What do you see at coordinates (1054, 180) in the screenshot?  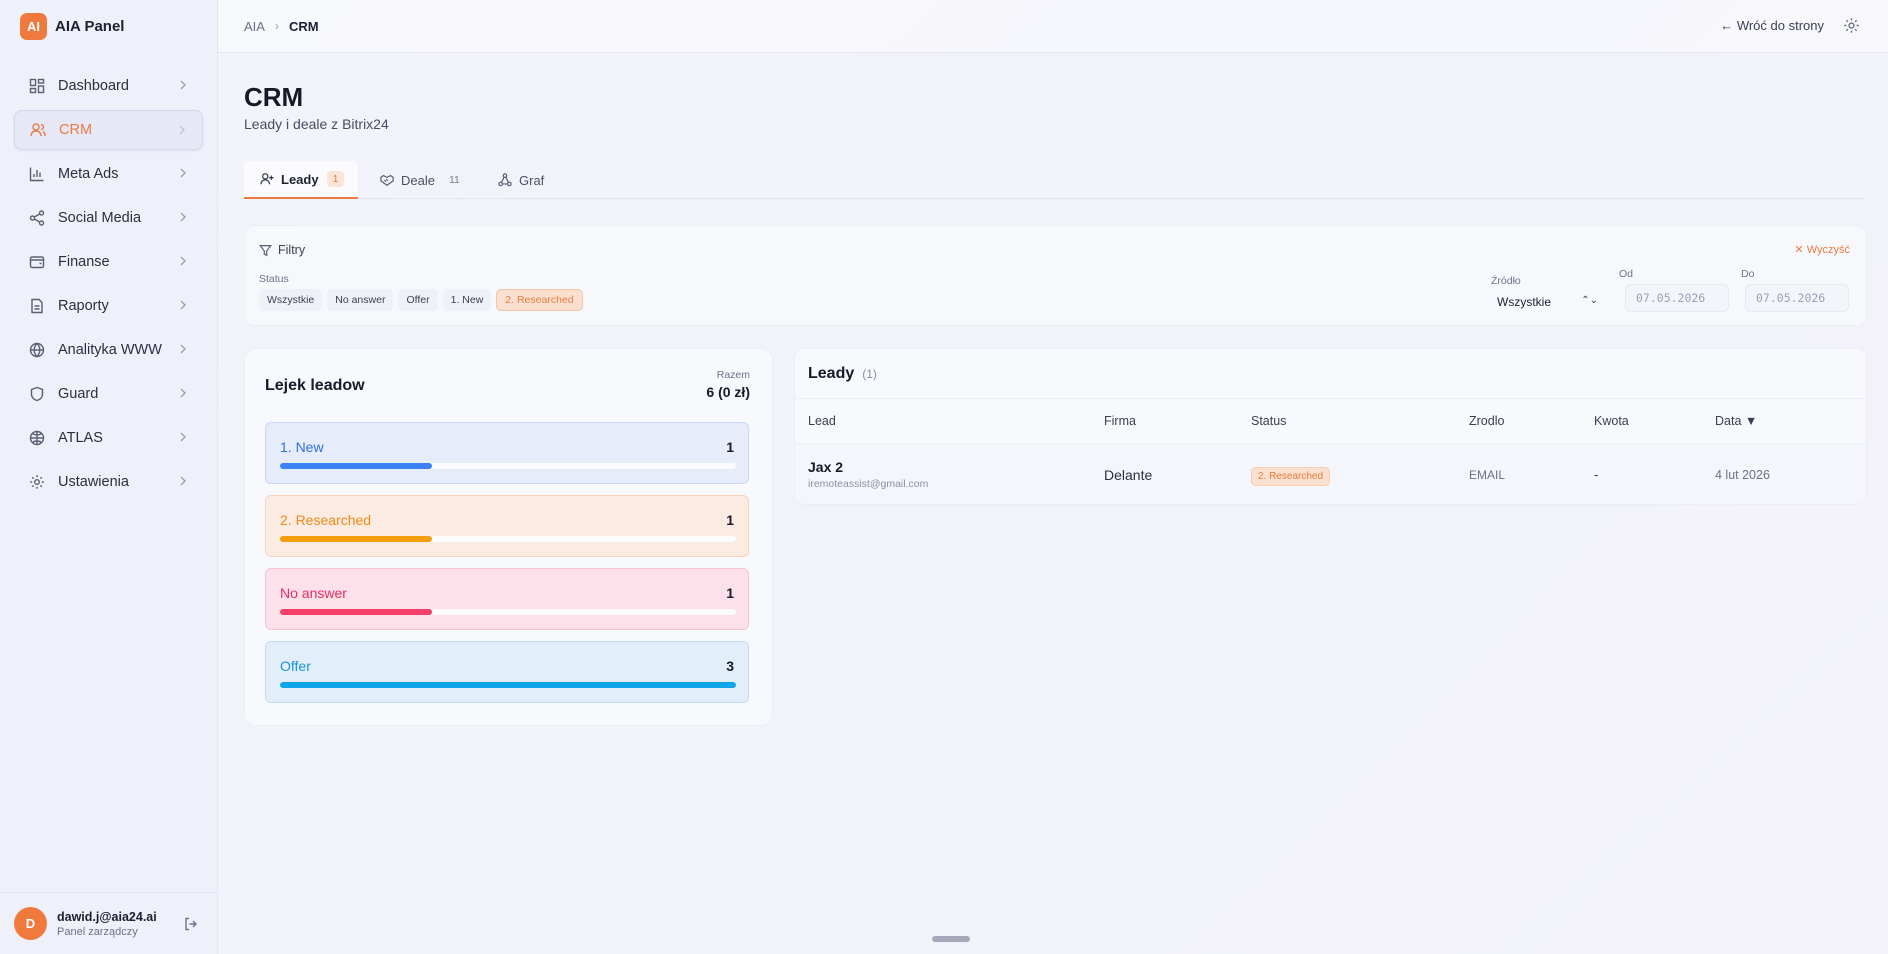 I see `tabs: Leady 1 Deale 11 Graf` at bounding box center [1054, 180].